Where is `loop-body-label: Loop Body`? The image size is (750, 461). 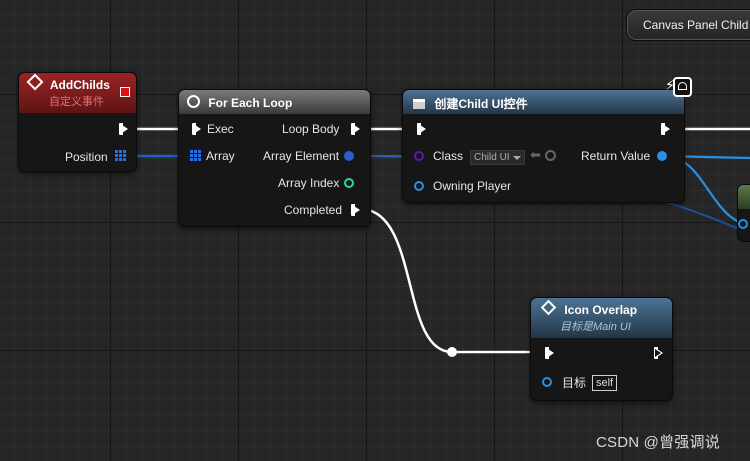
loop-body-label: Loop Body is located at coordinates (311, 129).